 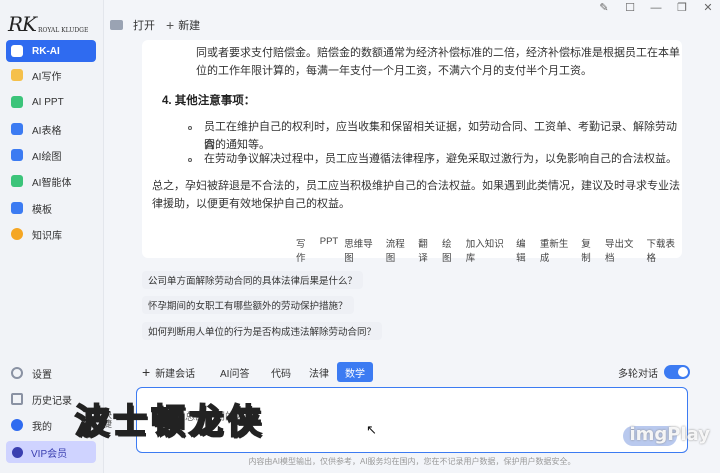 I want to click on gear-icon, so click(x=17, y=373).